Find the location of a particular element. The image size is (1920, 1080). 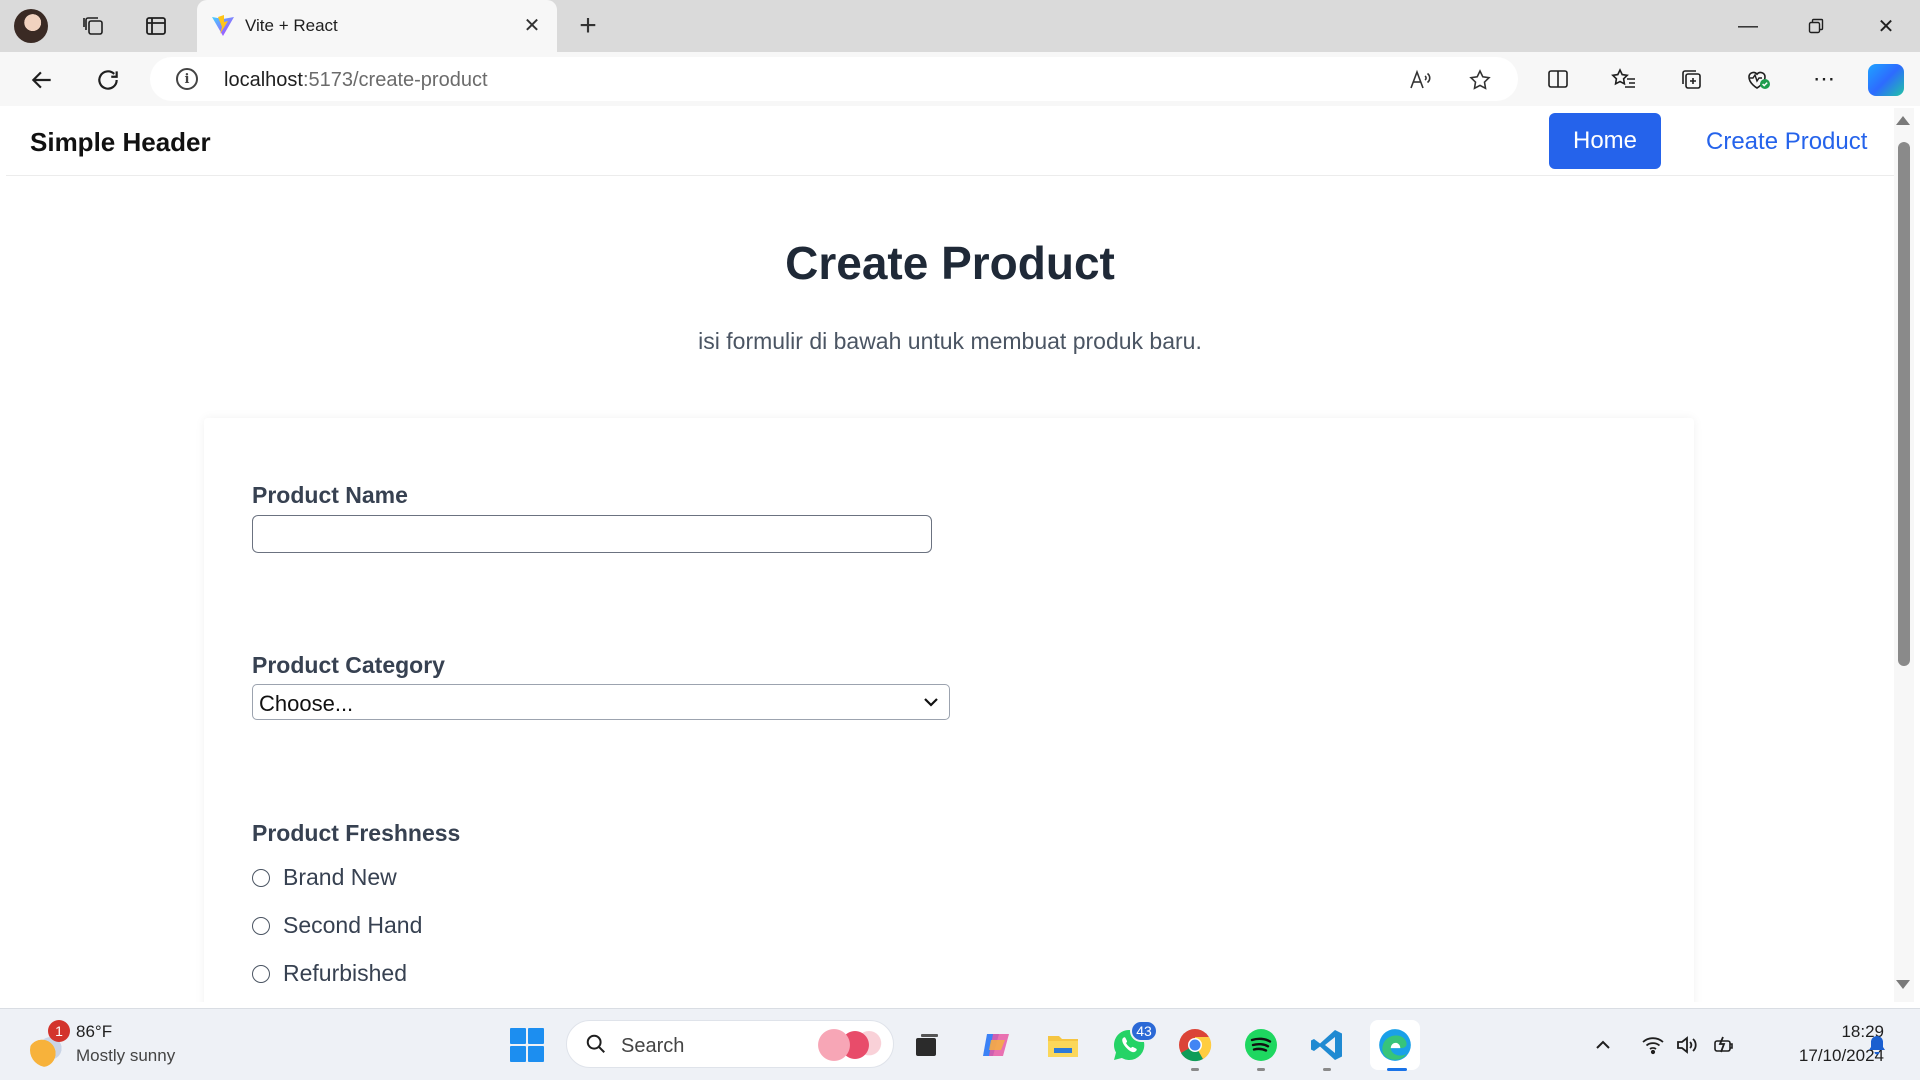

volume-icon is located at coordinates (1687, 1045).